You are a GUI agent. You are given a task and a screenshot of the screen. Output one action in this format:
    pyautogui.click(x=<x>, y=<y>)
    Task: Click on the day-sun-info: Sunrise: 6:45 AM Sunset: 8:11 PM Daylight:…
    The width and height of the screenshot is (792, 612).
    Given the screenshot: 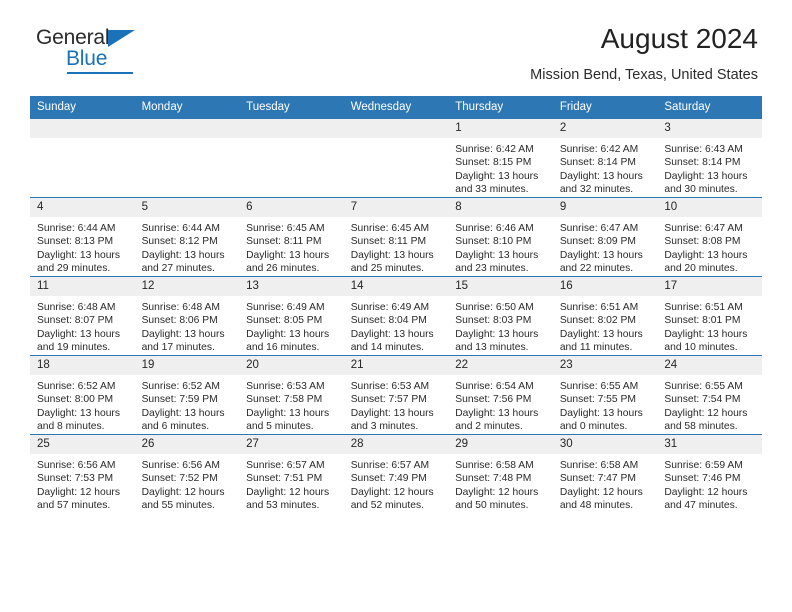 What is the action you would take?
    pyautogui.click(x=396, y=246)
    